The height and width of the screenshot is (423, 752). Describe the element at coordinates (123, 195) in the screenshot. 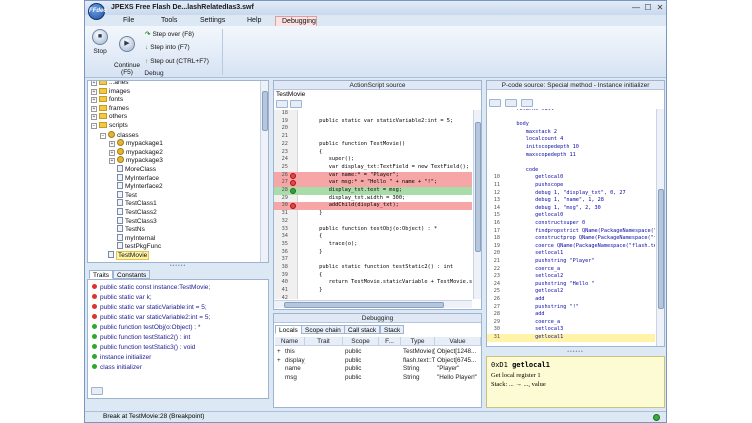

I see `tree-item: Test` at that location.